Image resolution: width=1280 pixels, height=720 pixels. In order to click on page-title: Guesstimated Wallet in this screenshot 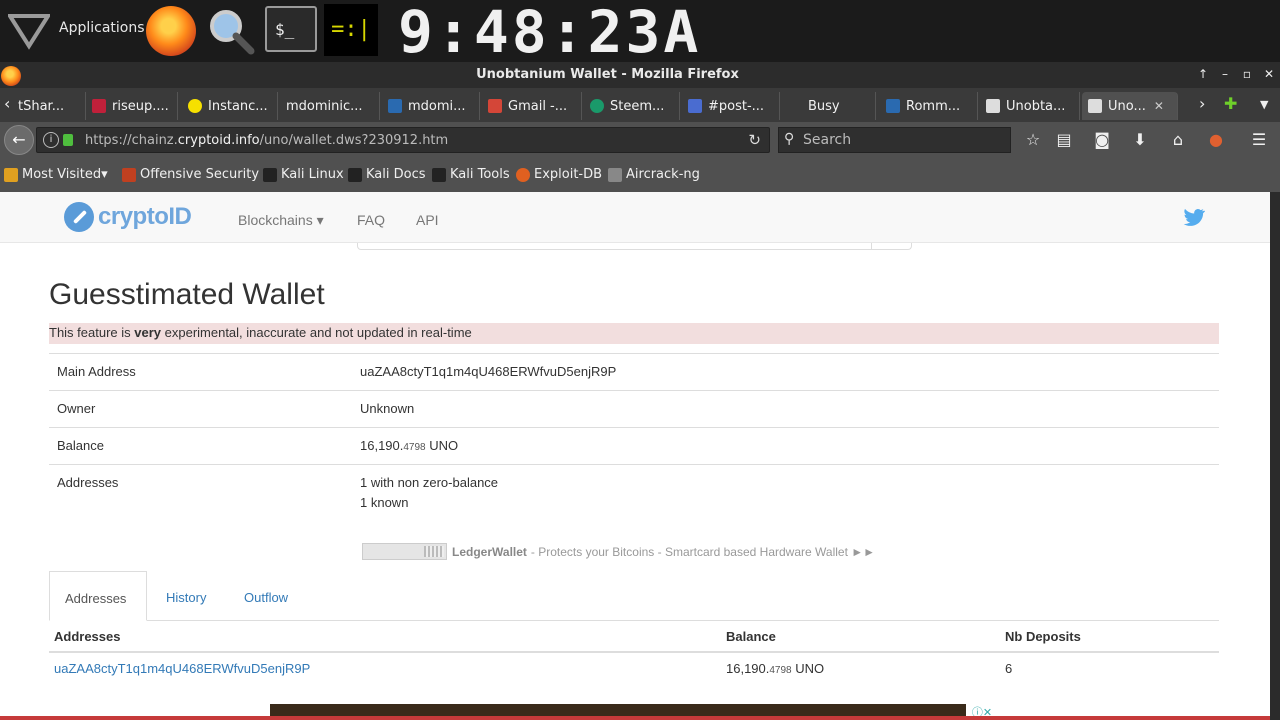, I will do `click(187, 294)`.